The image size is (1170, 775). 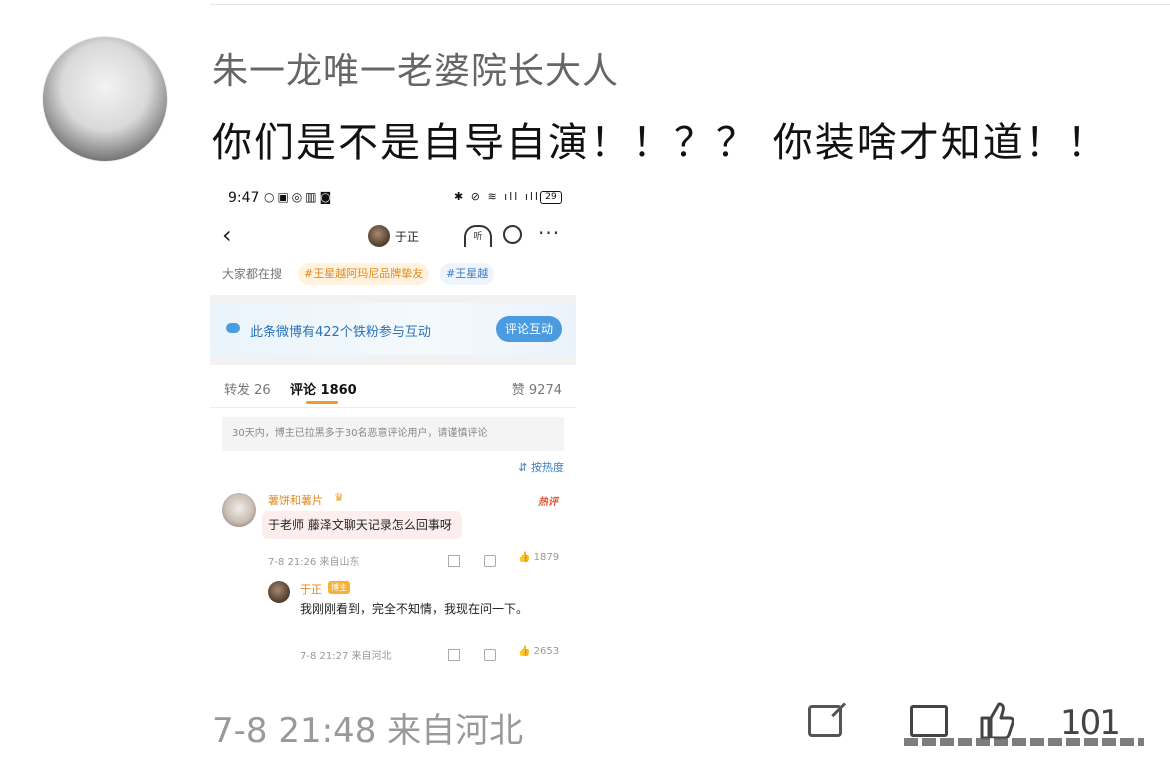 I want to click on hot-search-chip: #王星越阿玛尼品牌挚友, so click(x=364, y=274).